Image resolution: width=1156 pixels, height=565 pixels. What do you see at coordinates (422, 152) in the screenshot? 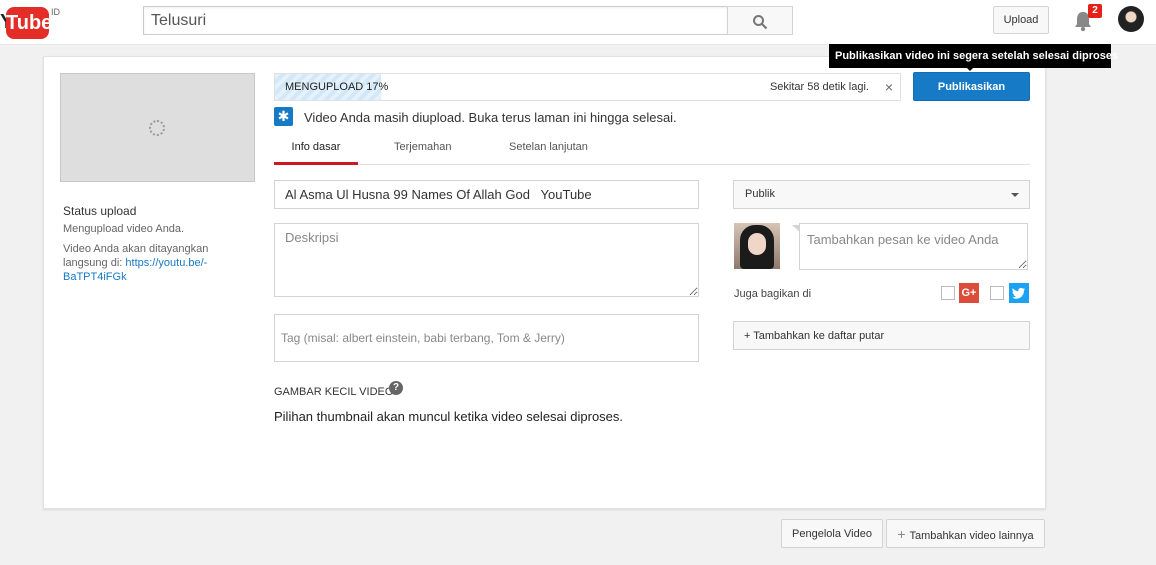
I see `tab-translations: Terjemahan` at bounding box center [422, 152].